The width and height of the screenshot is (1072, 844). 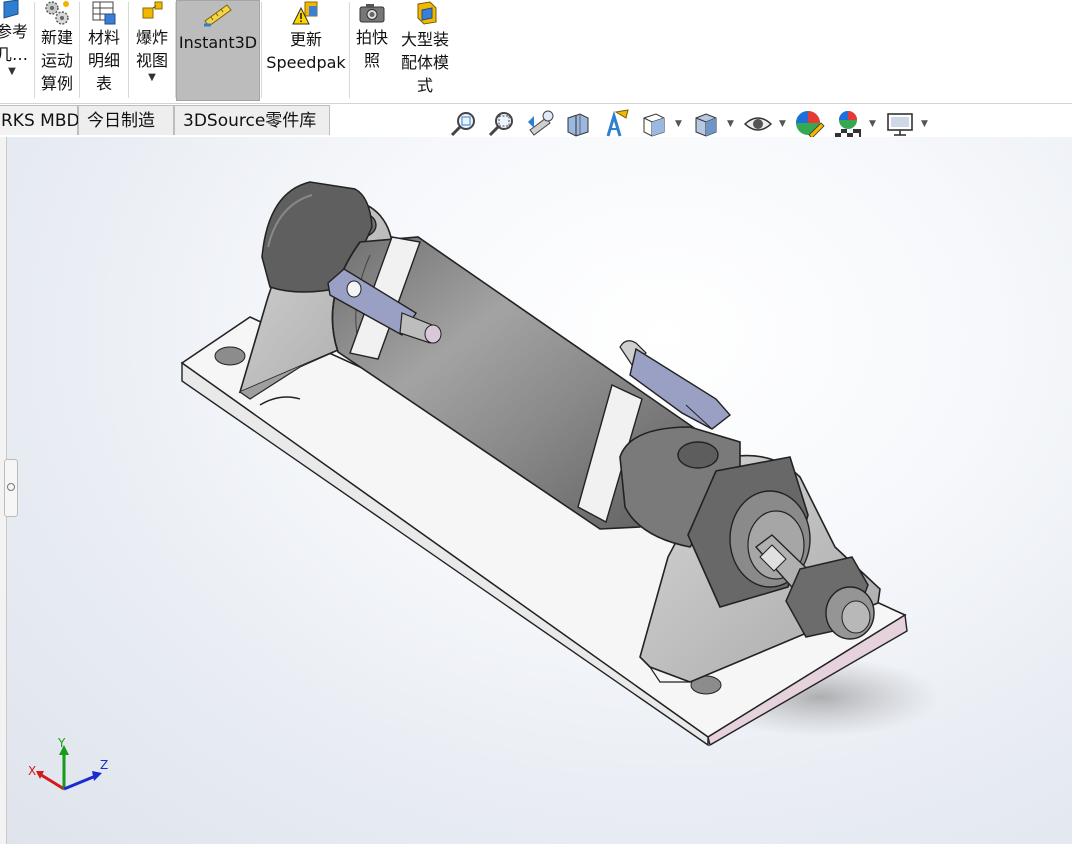 I want to click on z-axis-line, so click(x=81, y=782).